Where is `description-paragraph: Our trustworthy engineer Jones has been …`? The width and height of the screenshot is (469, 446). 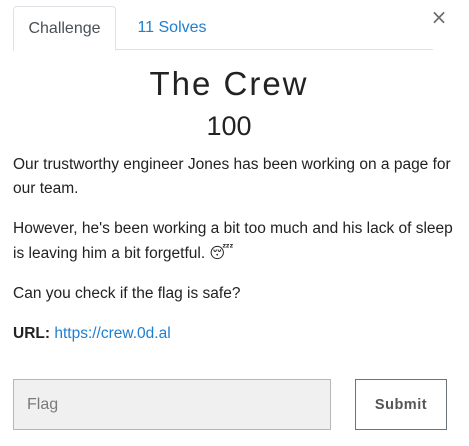
description-paragraph: Our trustworthy engineer Jones has been … is located at coordinates (232, 176).